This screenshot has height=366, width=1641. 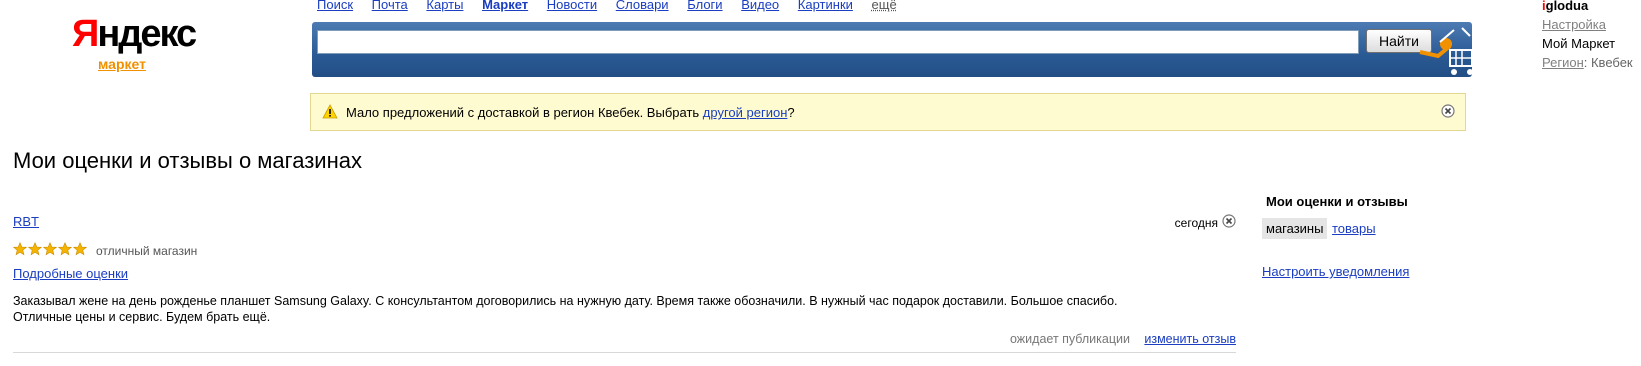 I want to click on yandex-logo-text: Яндекс, so click(x=134, y=34).